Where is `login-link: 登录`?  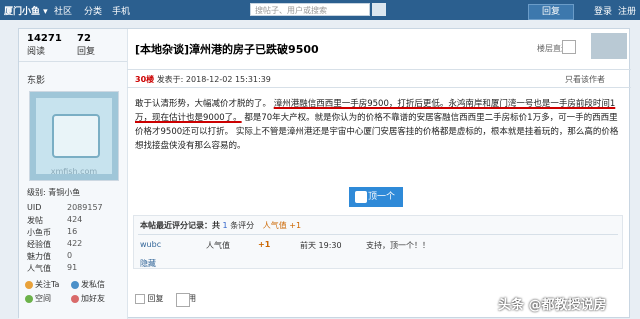 login-link: 登录 is located at coordinates (603, 10).